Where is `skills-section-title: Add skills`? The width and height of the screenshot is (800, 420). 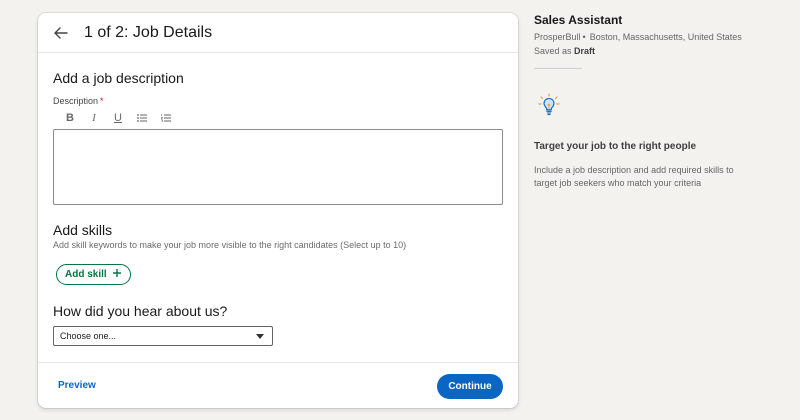
skills-section-title: Add skills is located at coordinates (83, 230).